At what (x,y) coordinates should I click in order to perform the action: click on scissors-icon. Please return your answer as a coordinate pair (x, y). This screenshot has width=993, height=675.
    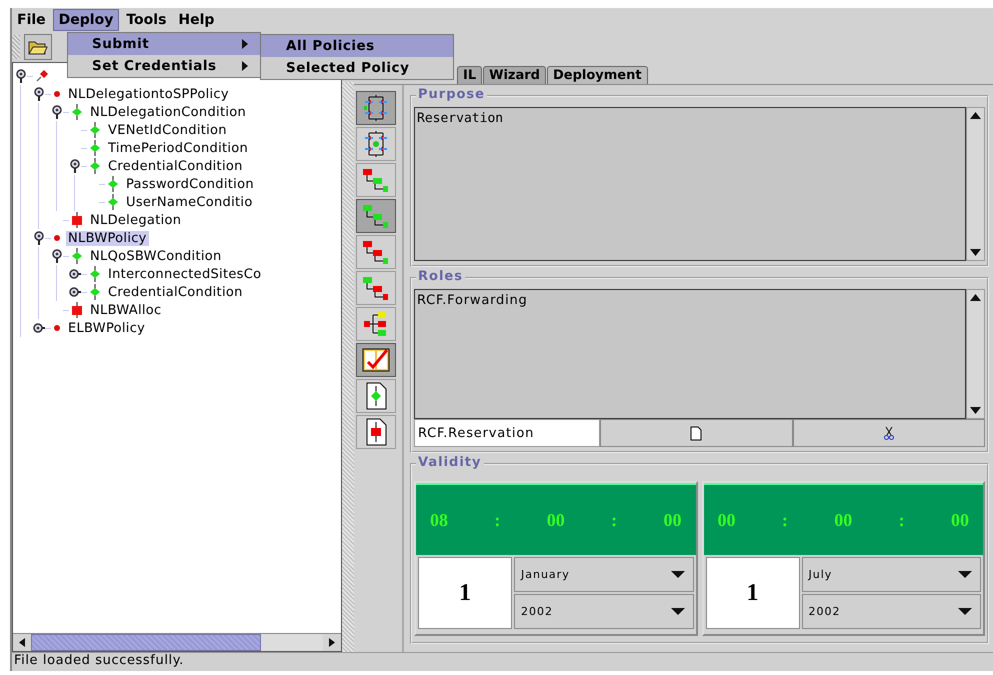
    Looking at the image, I should click on (889, 433).